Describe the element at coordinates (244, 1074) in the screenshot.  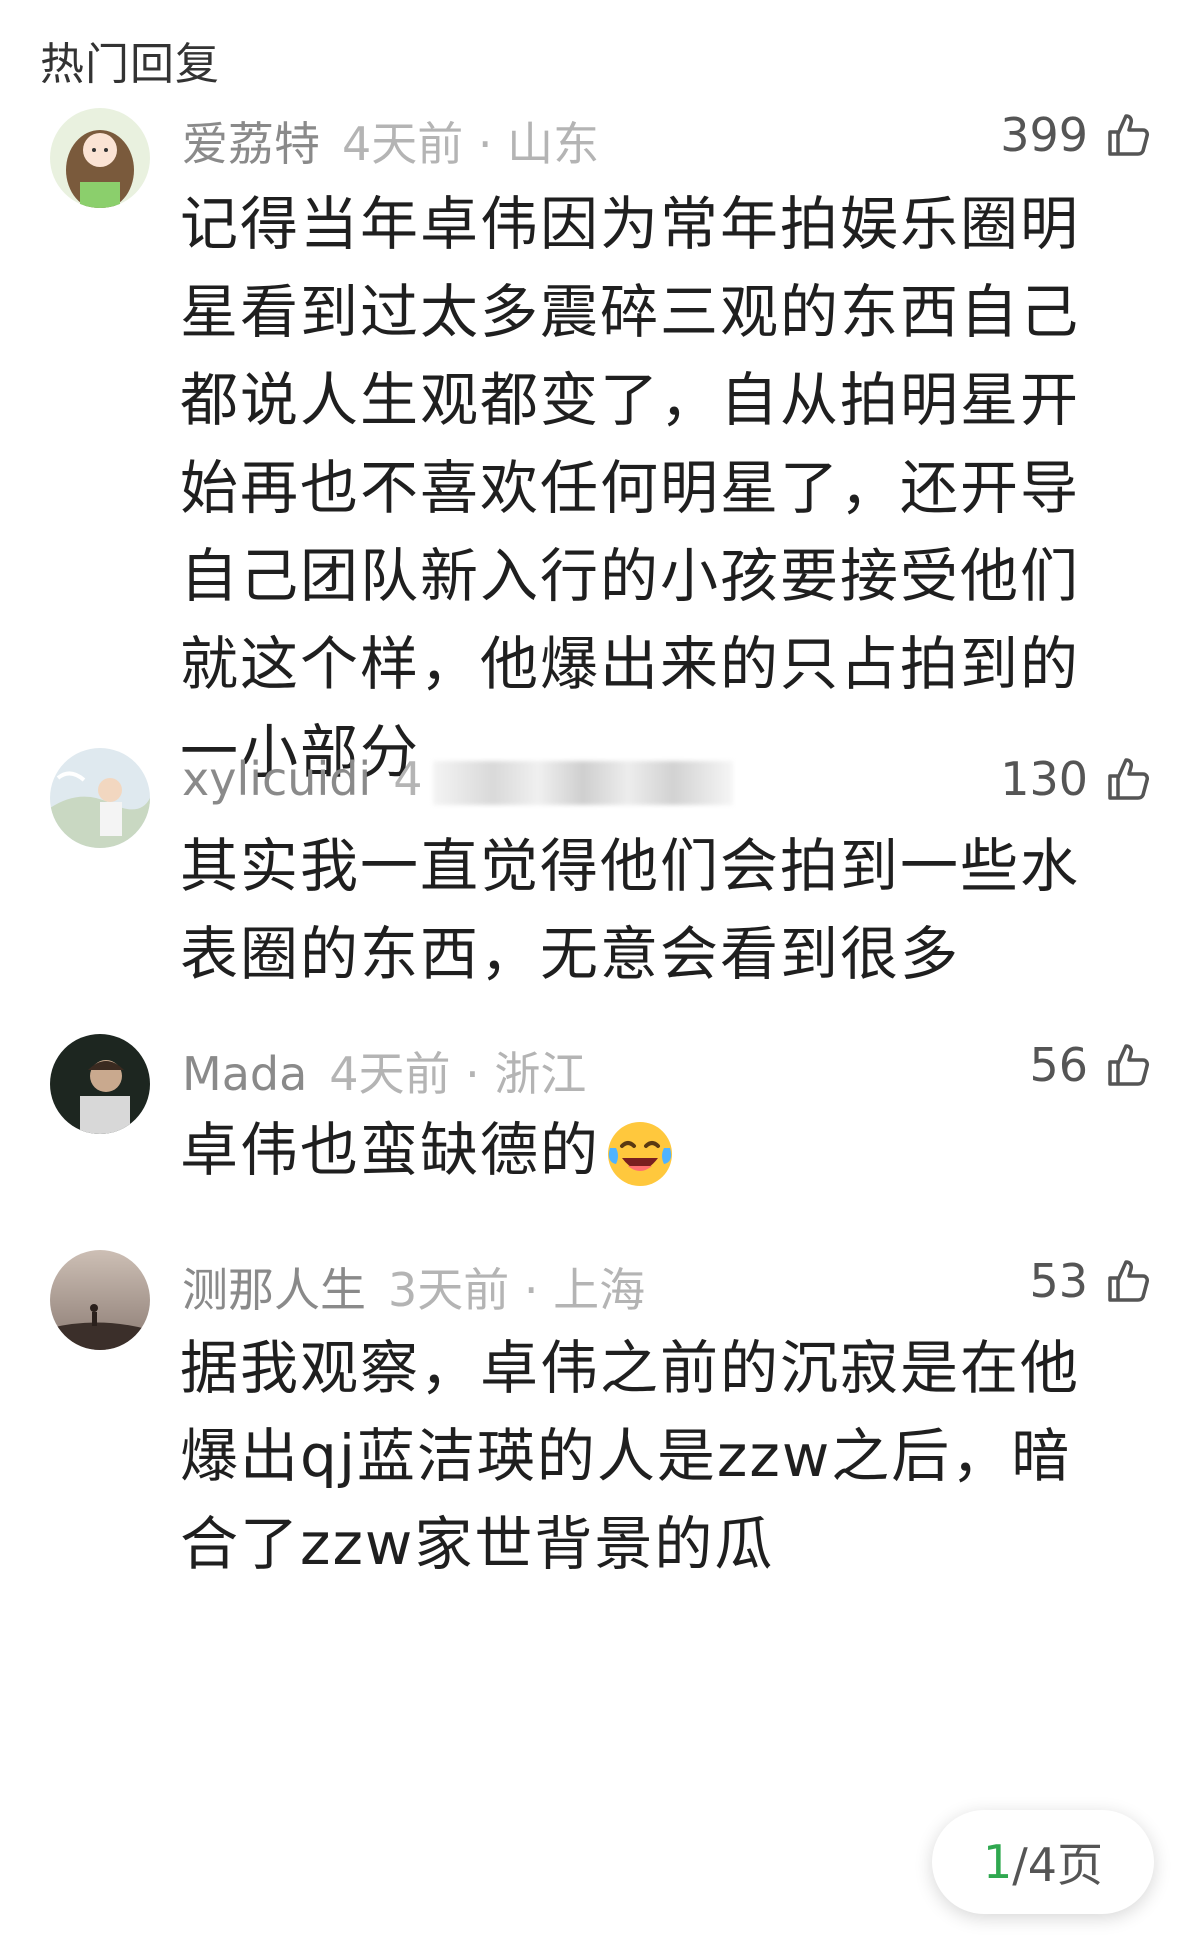
I see `username: Mada` at that location.